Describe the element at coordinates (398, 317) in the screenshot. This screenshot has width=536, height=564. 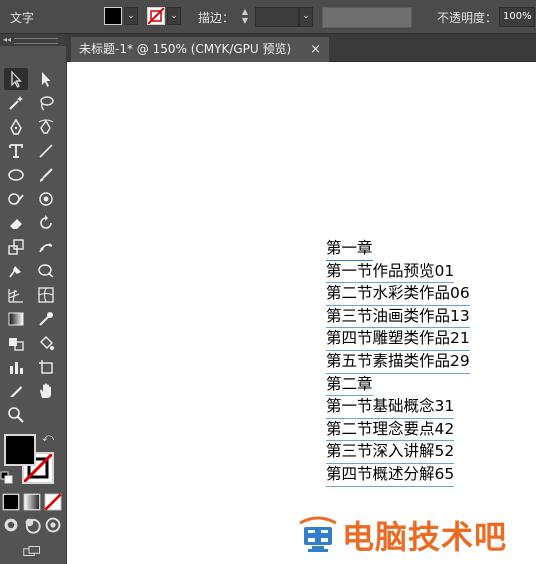
I see `text-line: 第三节油画类作品13` at that location.